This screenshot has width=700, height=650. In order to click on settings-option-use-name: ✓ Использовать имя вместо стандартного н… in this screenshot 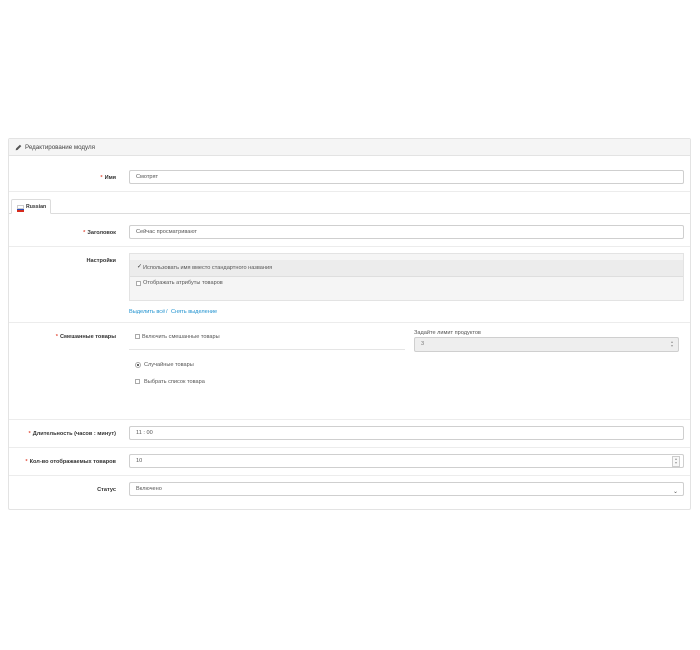, I will do `click(406, 268)`.